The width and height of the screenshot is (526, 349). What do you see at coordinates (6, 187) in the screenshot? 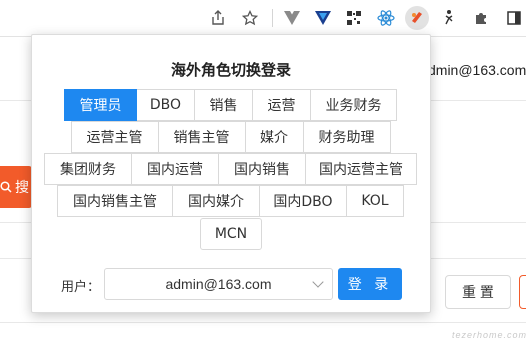
I see `search-icon` at bounding box center [6, 187].